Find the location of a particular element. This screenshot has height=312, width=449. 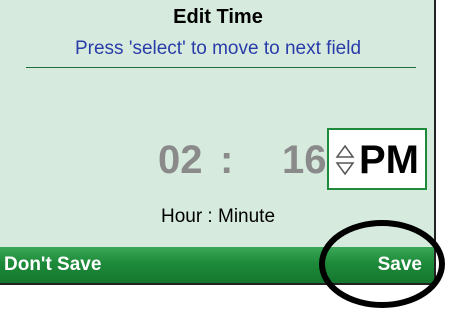

minute-field: 16 is located at coordinates (304, 160).